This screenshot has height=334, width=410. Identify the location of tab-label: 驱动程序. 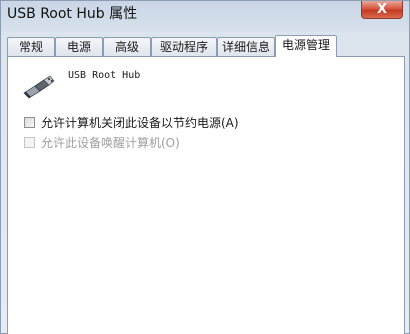
(183, 47).